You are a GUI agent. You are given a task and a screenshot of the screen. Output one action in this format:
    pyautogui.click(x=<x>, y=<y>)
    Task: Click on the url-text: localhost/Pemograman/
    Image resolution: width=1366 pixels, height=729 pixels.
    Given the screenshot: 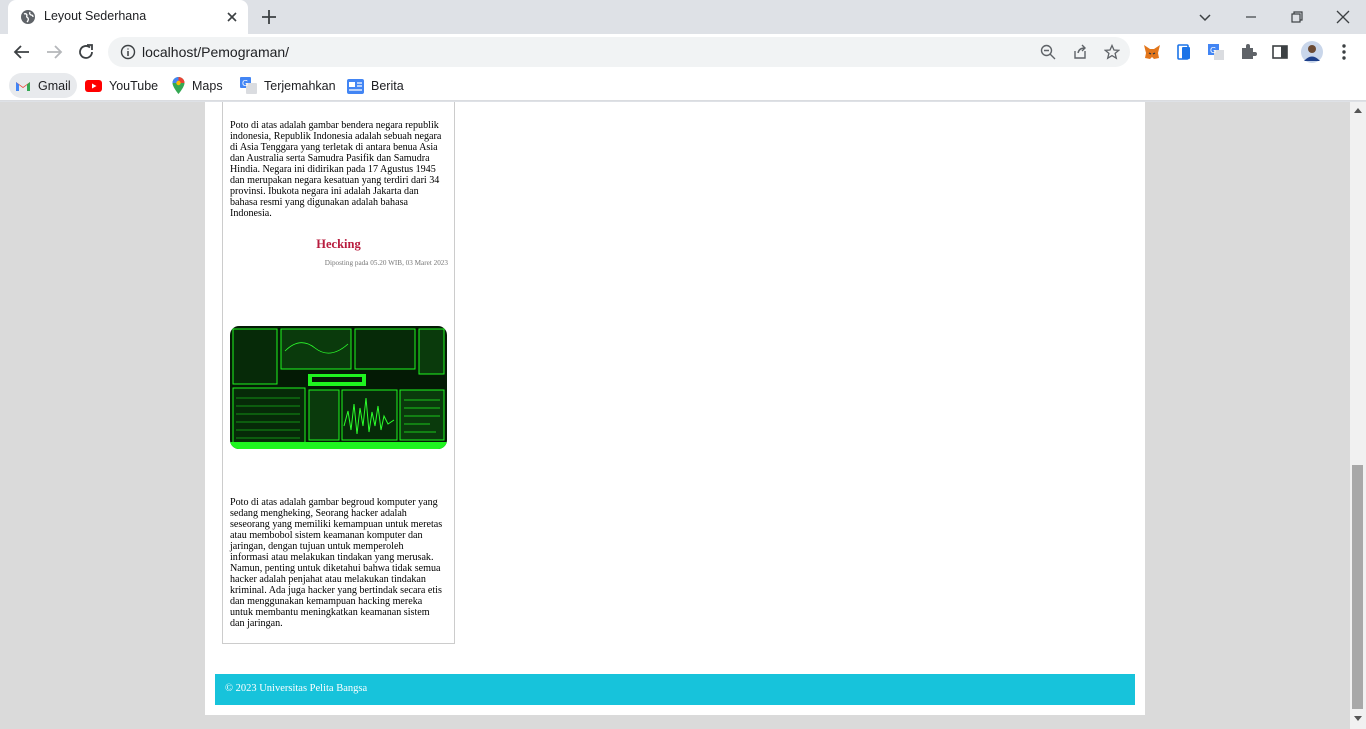 What is the action you would take?
    pyautogui.click(x=216, y=52)
    